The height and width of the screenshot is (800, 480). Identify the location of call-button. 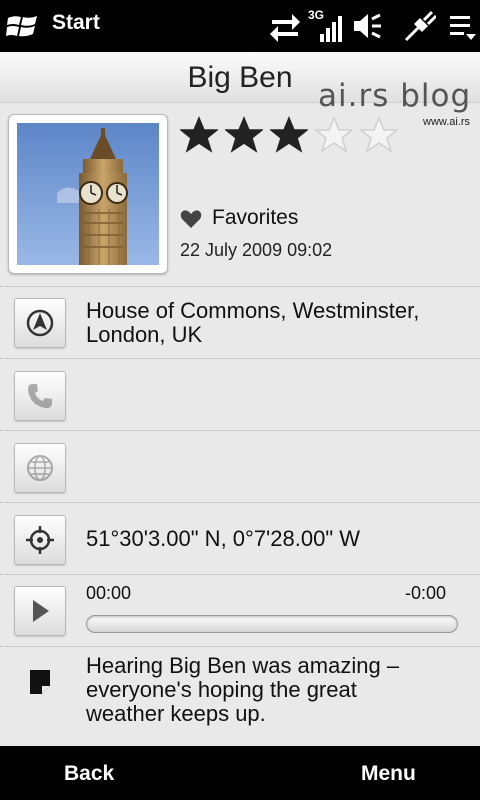
(40, 396).